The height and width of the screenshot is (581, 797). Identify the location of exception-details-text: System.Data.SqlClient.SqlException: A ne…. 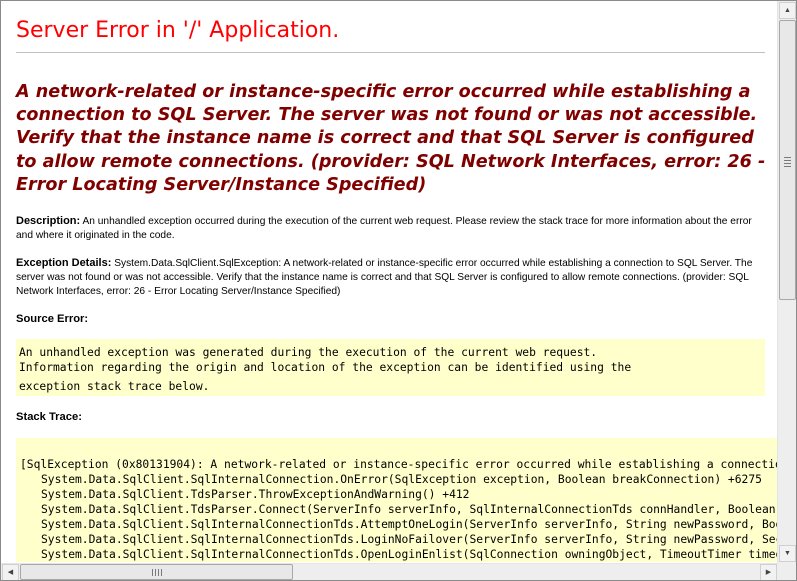
(384, 277).